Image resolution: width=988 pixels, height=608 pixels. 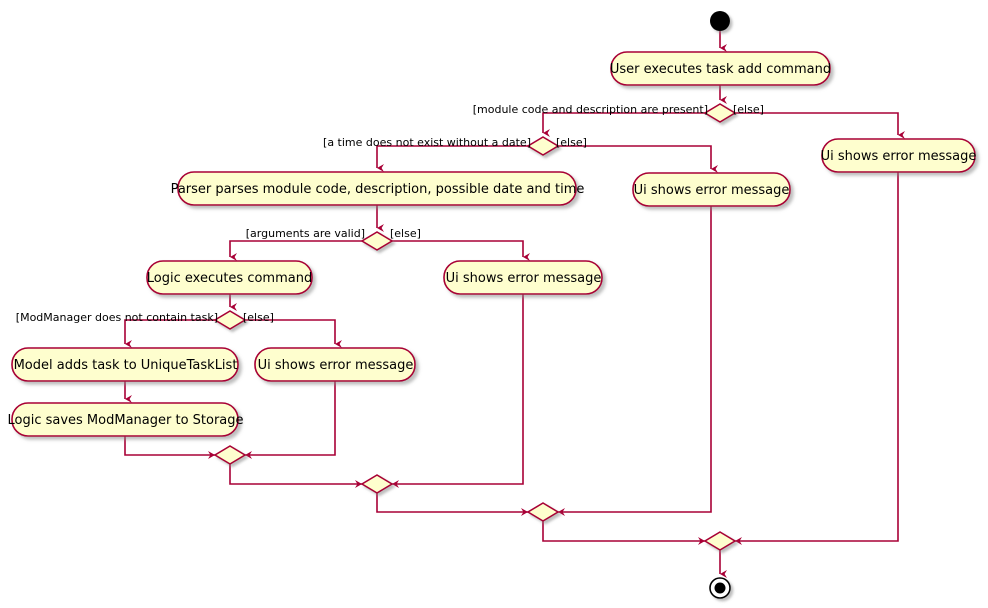 What do you see at coordinates (571, 142) in the screenshot?
I see `guard-else-2: [else]` at bounding box center [571, 142].